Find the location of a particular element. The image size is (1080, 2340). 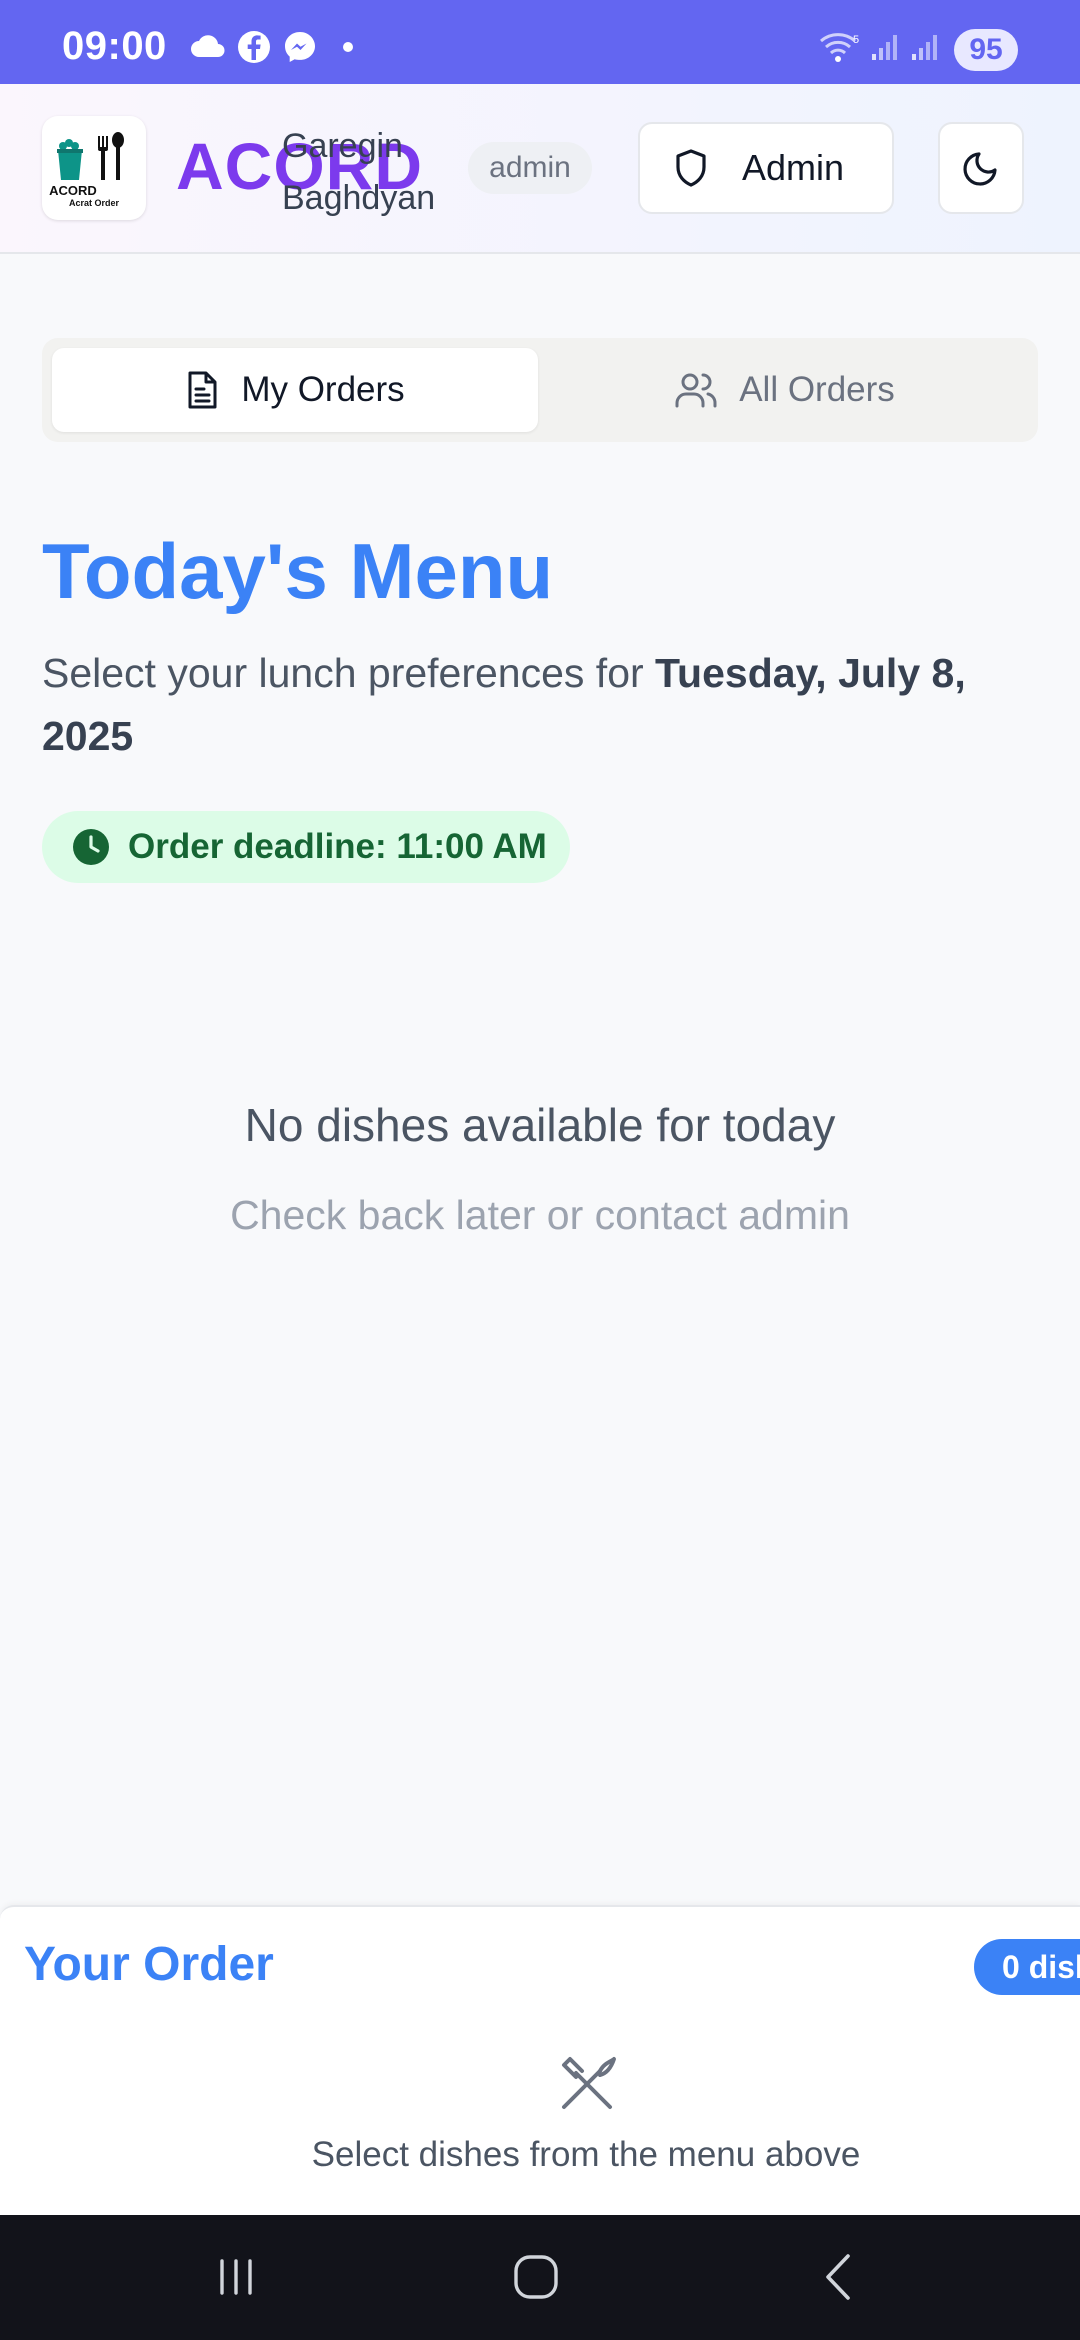

moon-icon is located at coordinates (981, 168).